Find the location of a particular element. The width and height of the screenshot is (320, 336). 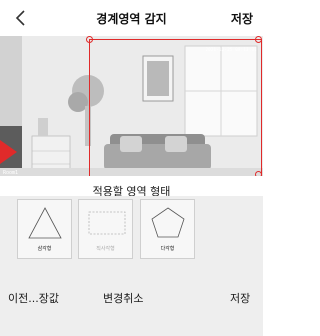

shape-pentagon-button: 다각형 is located at coordinates (167, 229).